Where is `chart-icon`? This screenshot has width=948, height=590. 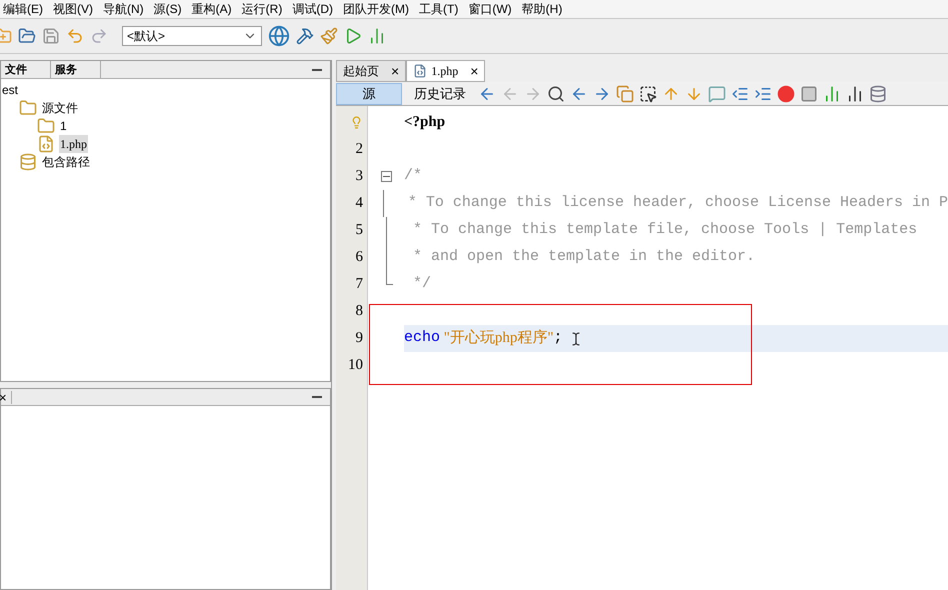 chart-icon is located at coordinates (832, 93).